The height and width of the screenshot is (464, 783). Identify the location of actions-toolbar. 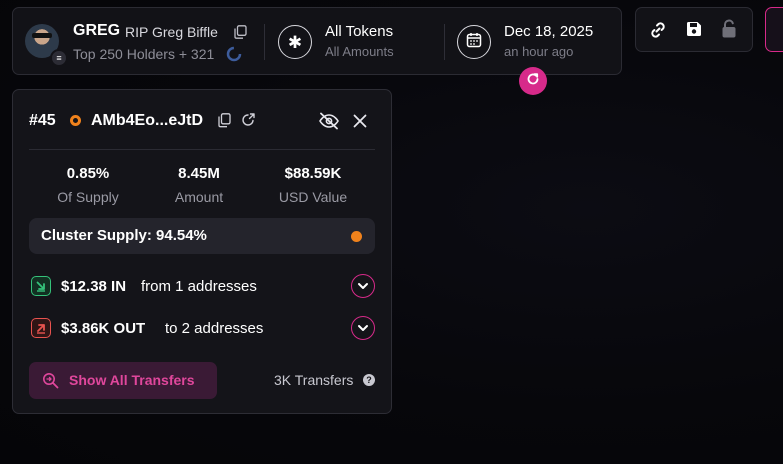
(694, 29).